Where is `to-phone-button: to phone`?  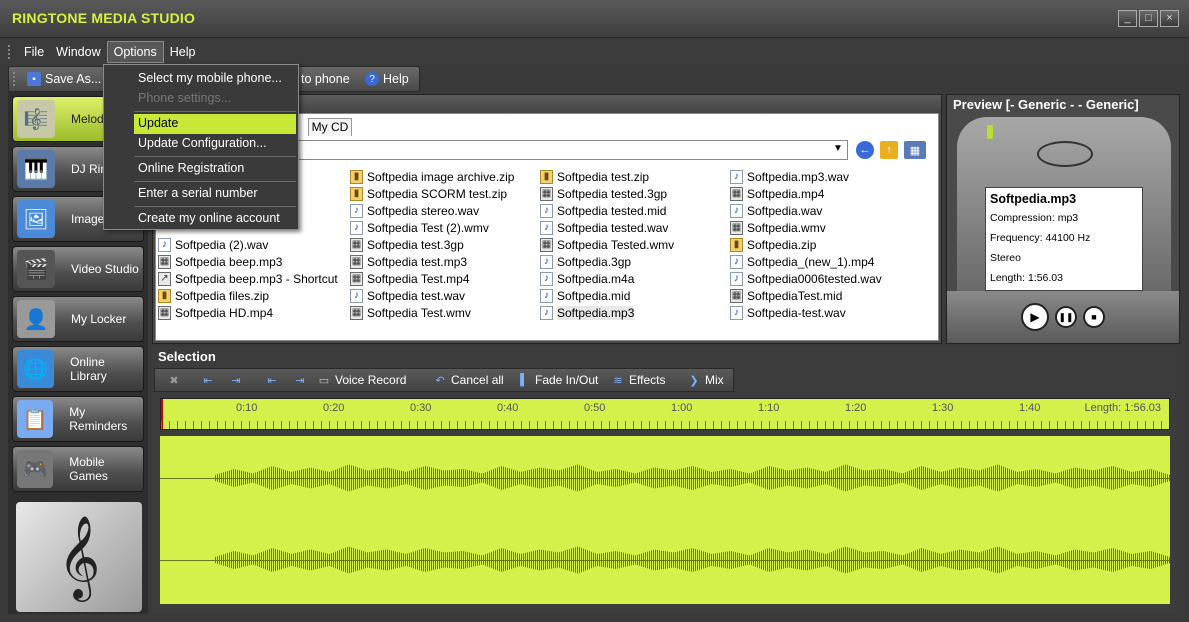 to-phone-button: to phone is located at coordinates (325, 79).